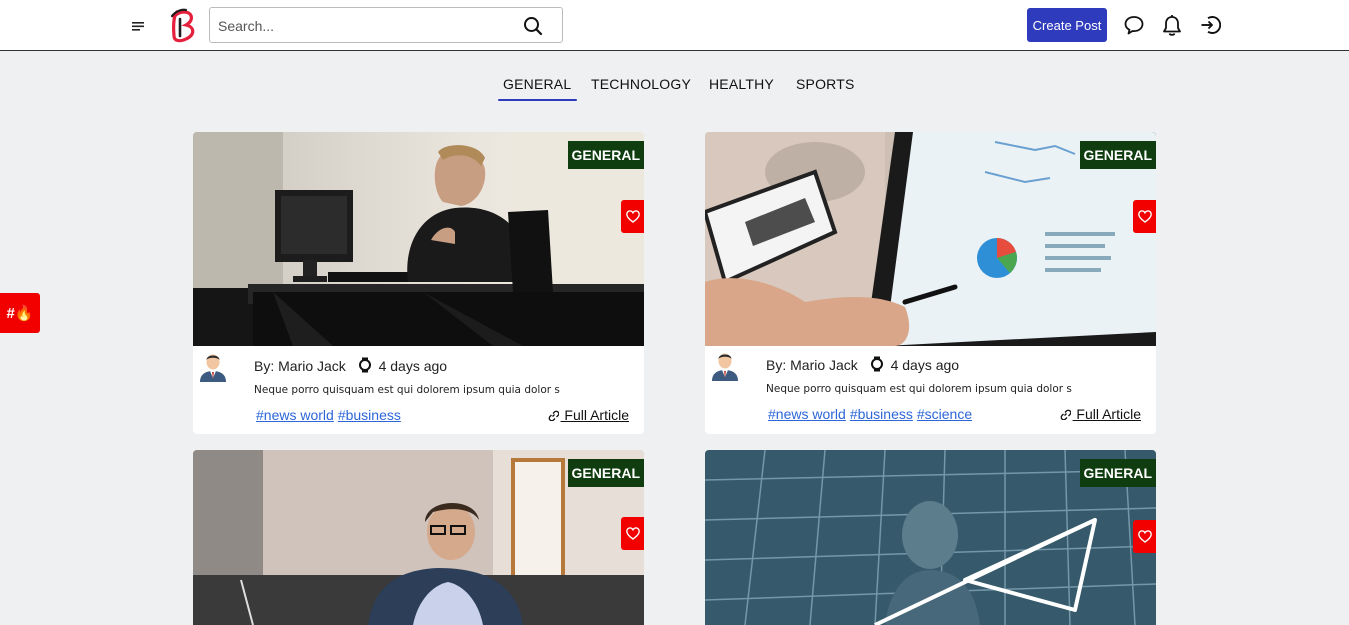 The width and height of the screenshot is (1349, 625). Describe the element at coordinates (138, 26) in the screenshot. I see `menu-icon` at that location.